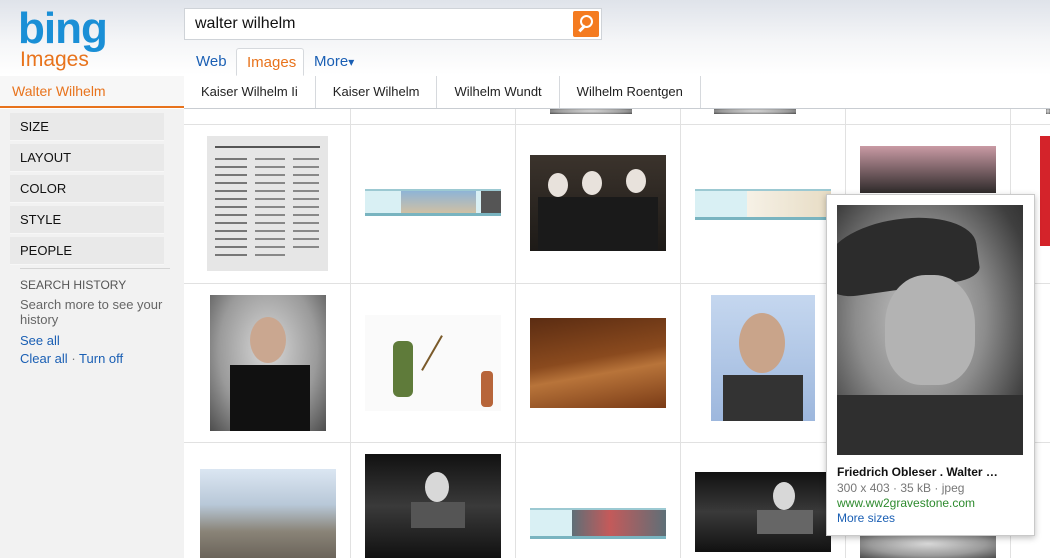 The image size is (1050, 558). I want to click on see-all-link: See all, so click(40, 340).